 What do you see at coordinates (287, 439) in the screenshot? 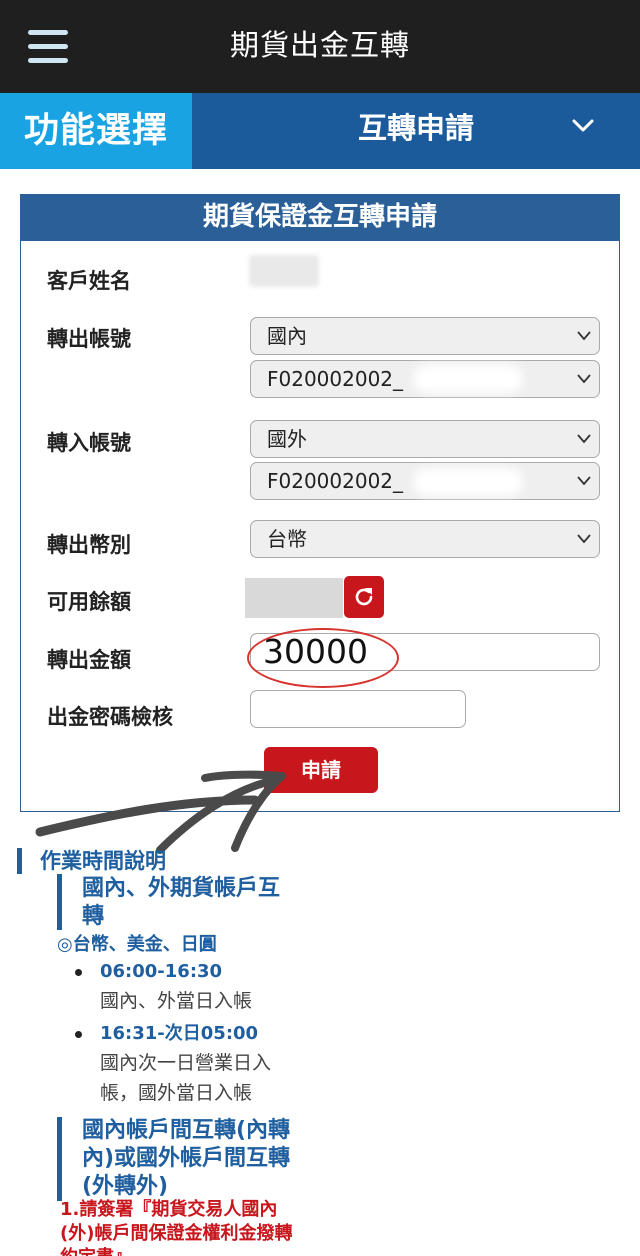
I see `in-account-type-value: 國外` at bounding box center [287, 439].